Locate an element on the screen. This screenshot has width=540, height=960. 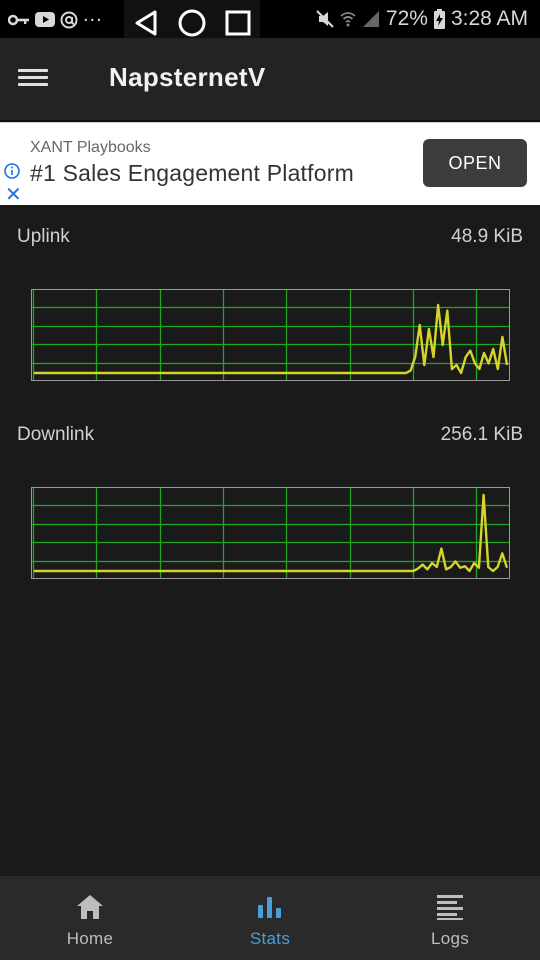
nav-home-label: Home is located at coordinates (90, 938).